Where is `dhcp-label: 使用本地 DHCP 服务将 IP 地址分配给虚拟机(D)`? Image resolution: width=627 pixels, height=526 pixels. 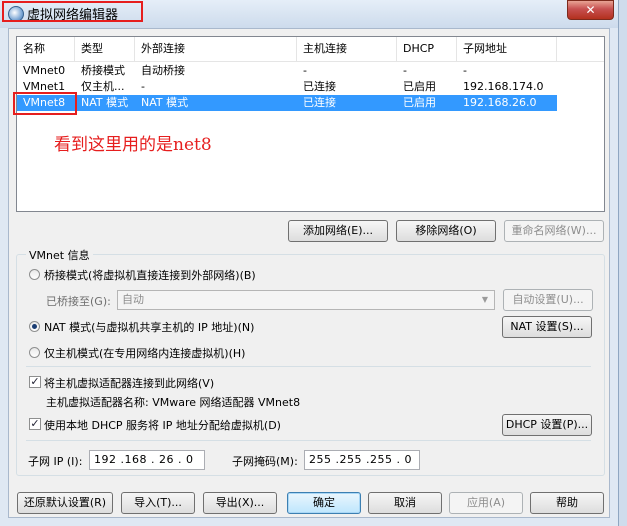 dhcp-label: 使用本地 DHCP 服务将 IP 地址分配给虚拟机(D) is located at coordinates (162, 425).